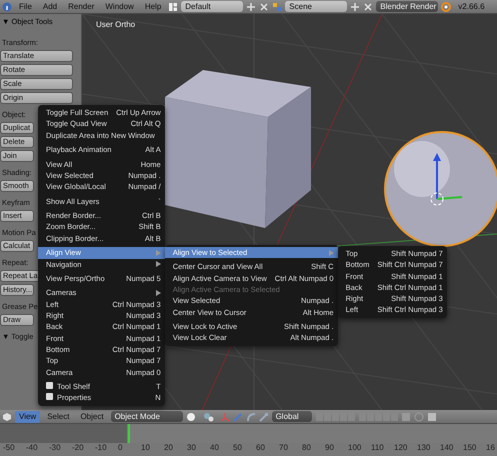 Image resolution: width=497 pixels, height=456 pixels. Describe the element at coordinates (81, 6) in the screenshot. I see `menu-item: Render` at that location.